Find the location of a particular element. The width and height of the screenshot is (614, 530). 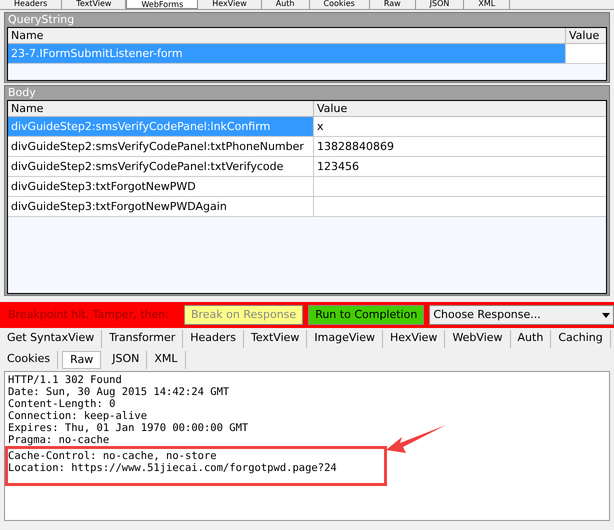

tab: WebView is located at coordinates (478, 339).